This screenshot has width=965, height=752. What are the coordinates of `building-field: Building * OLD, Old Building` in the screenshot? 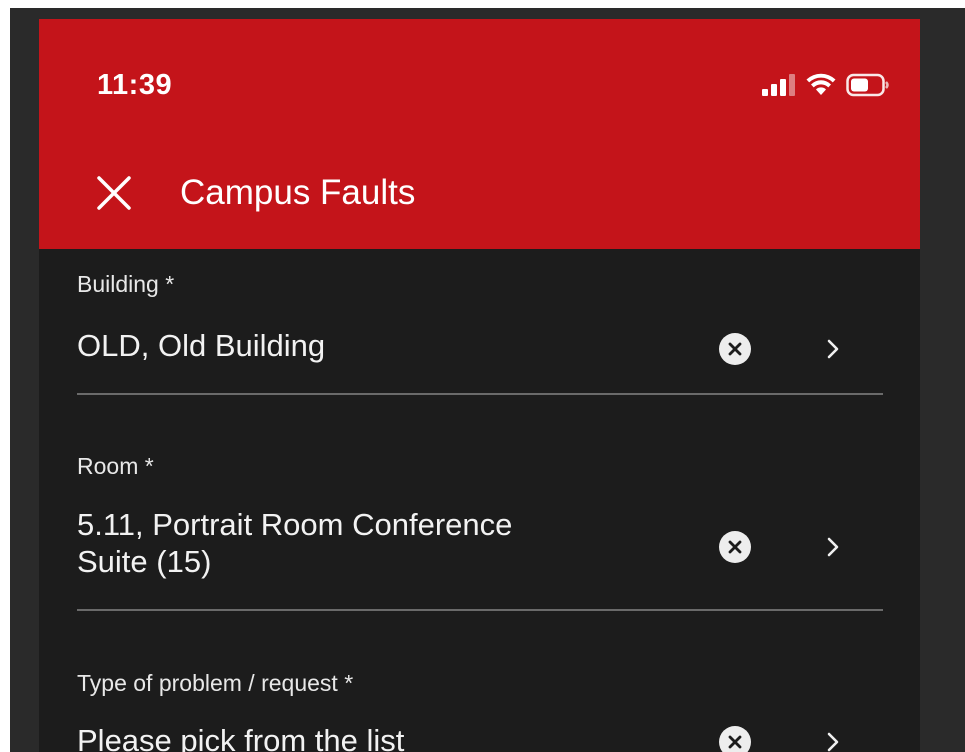 It's located at (480, 333).